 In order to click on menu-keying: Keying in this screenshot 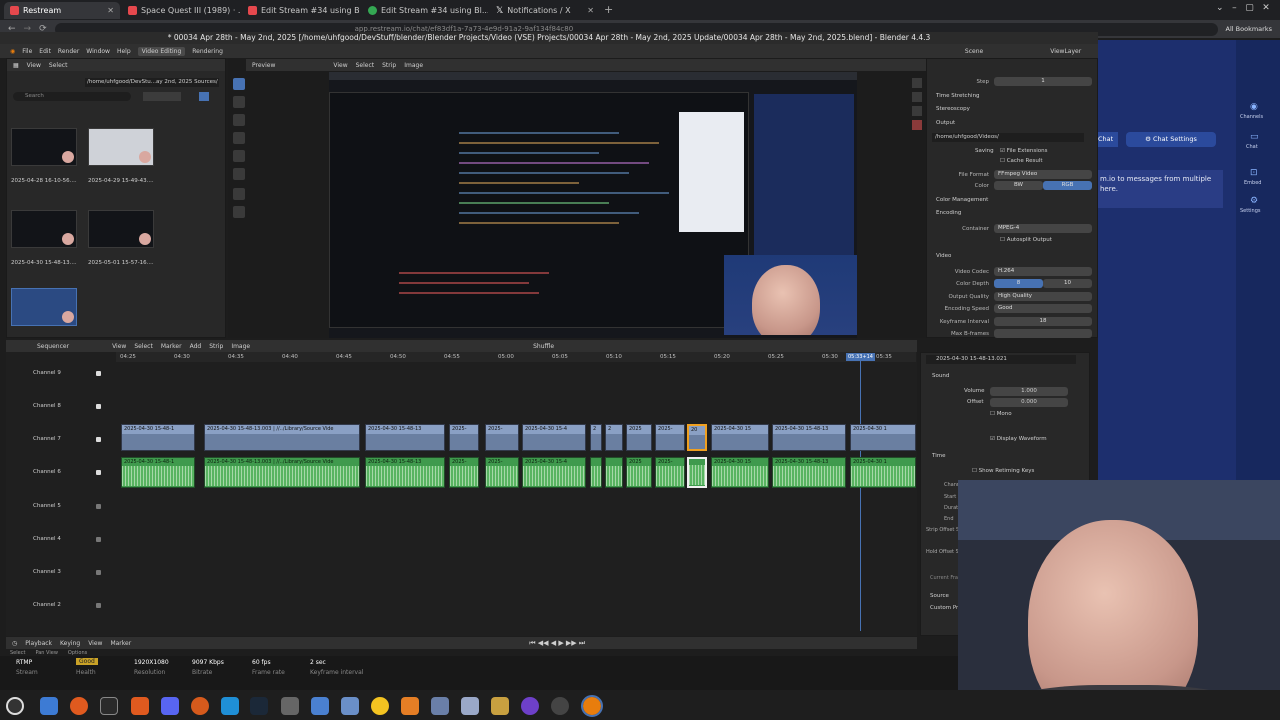, I will do `click(70, 643)`.